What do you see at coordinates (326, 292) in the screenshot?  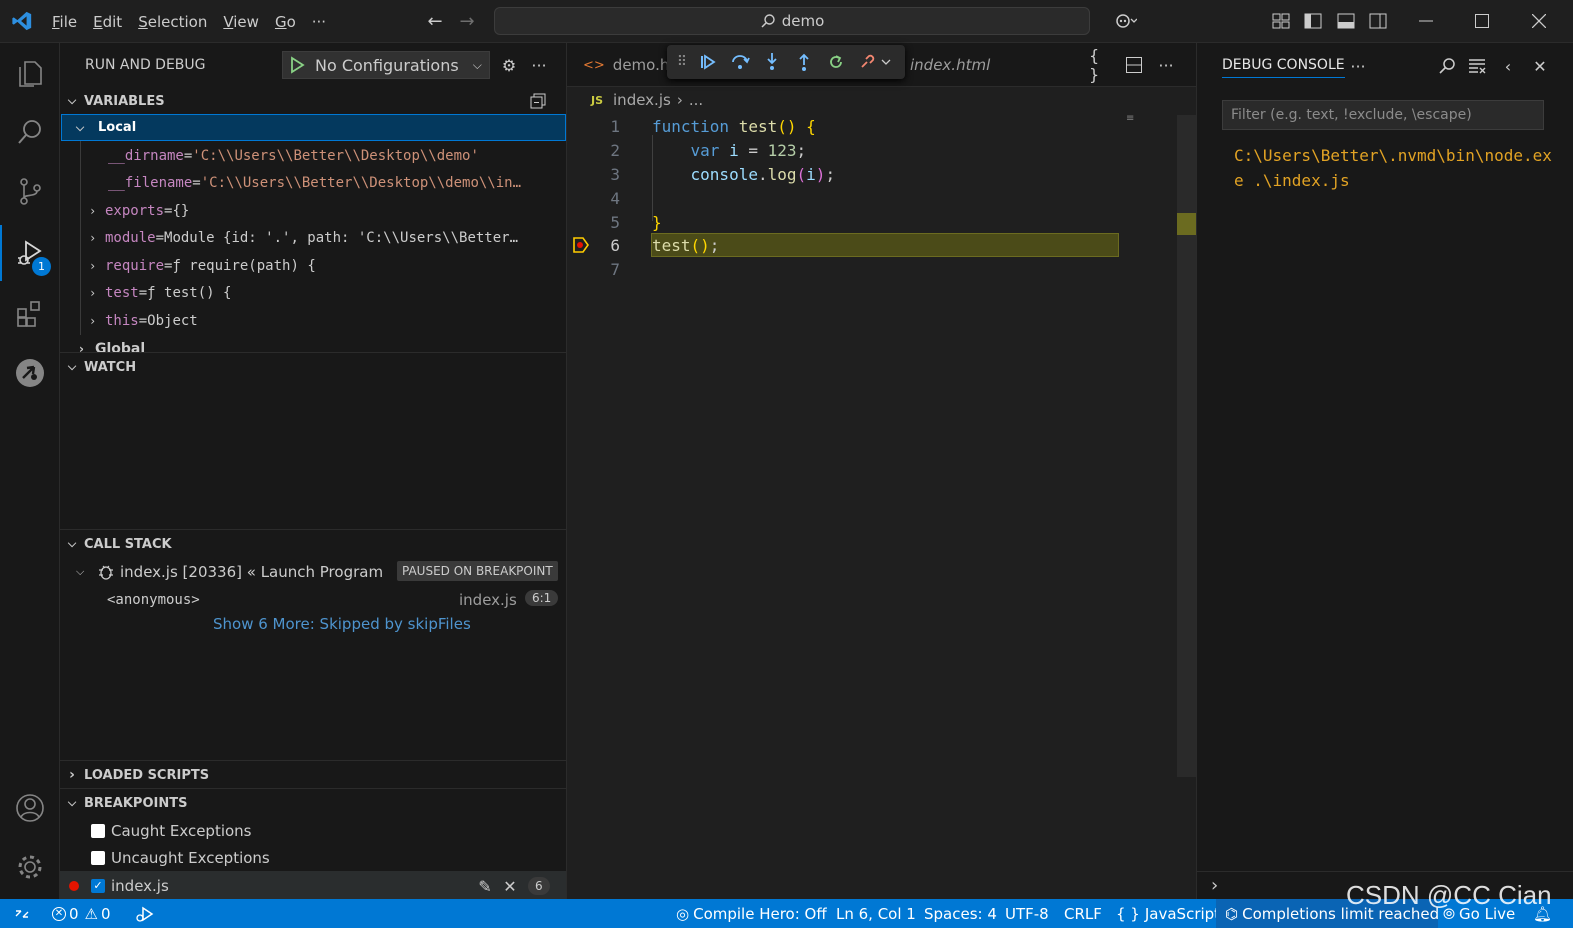 I see `variable-row: › test = ƒ test() {` at bounding box center [326, 292].